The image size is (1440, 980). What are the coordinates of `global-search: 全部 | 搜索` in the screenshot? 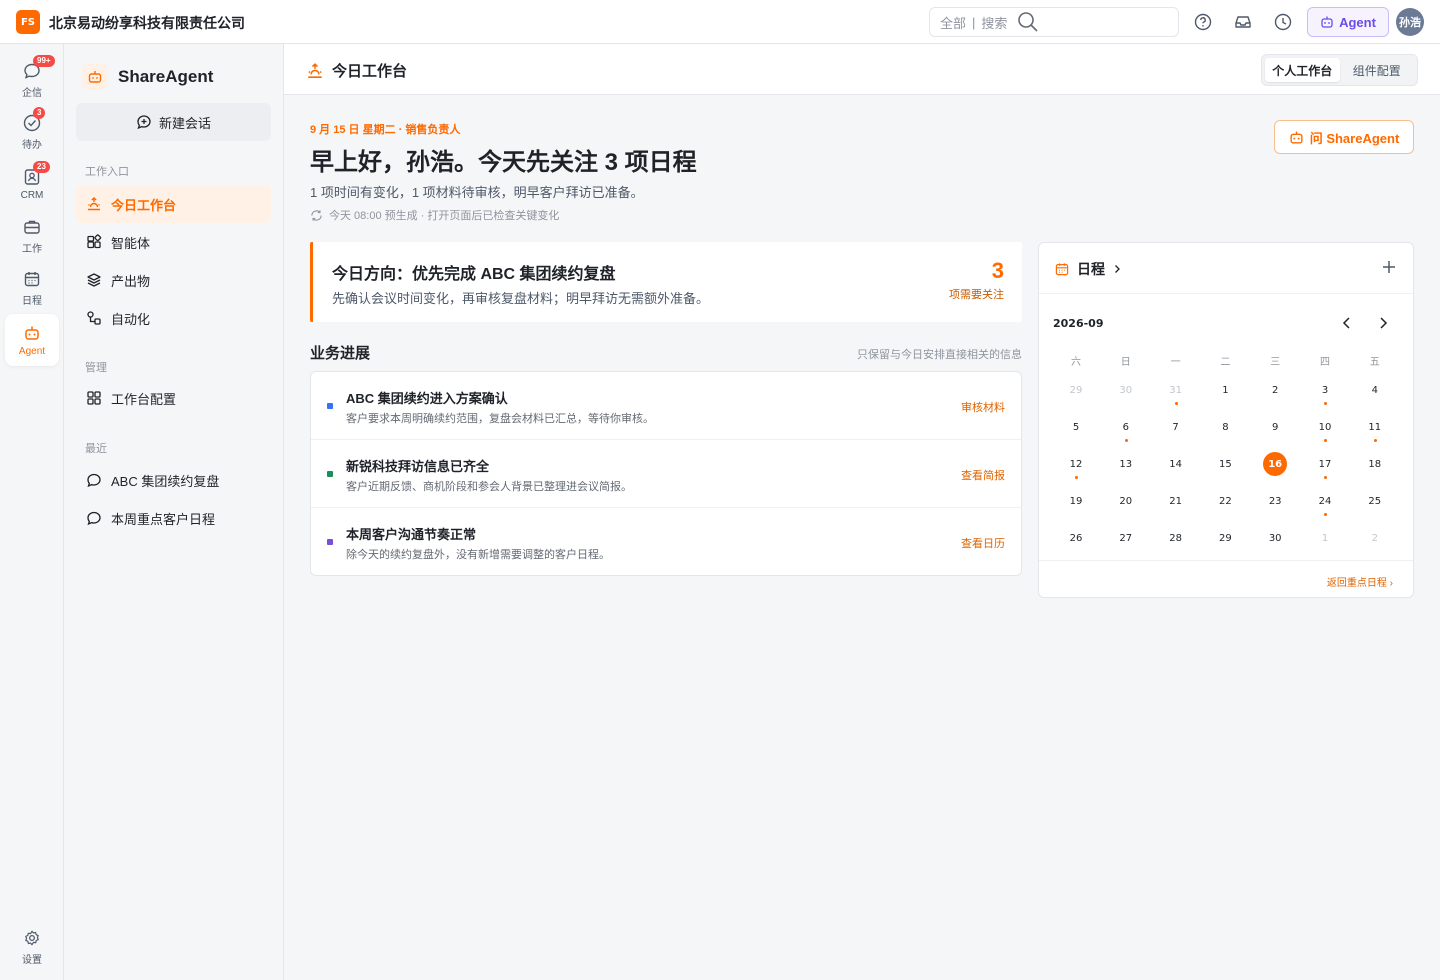 It's located at (1054, 22).